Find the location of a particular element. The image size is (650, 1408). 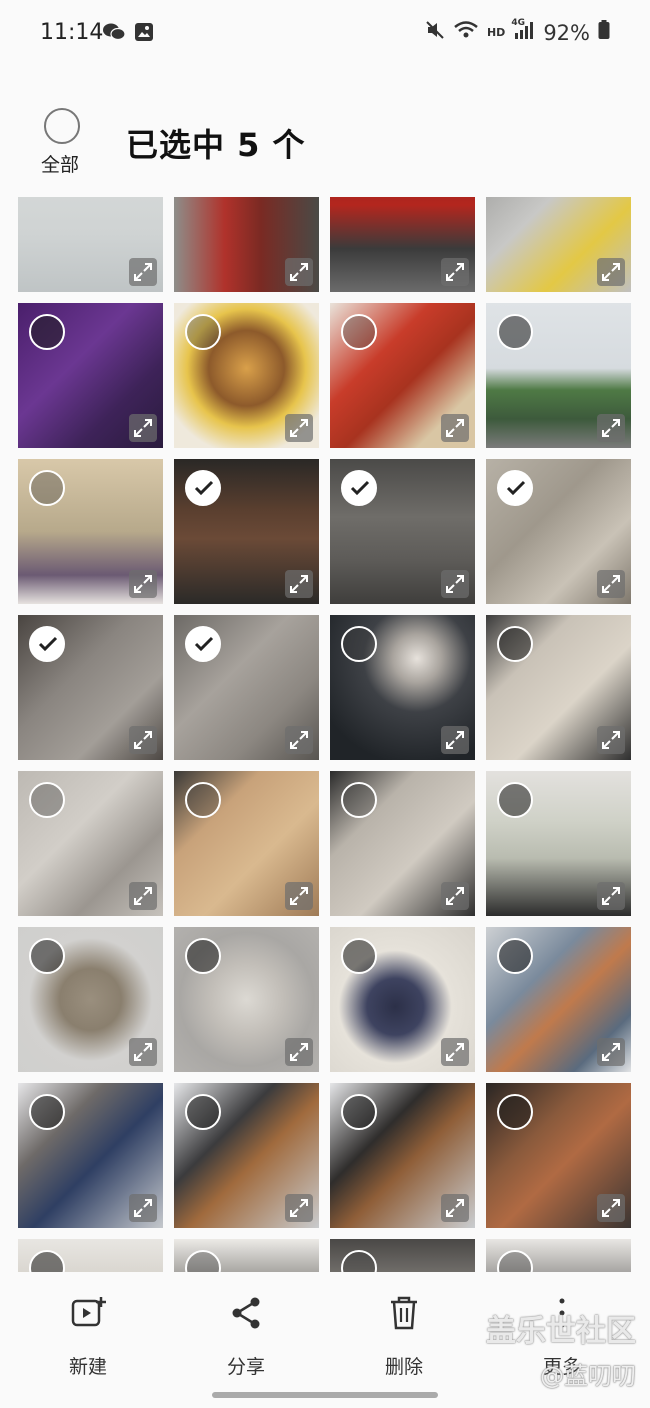

select-all-toggle: 全部 is located at coordinates (62, 142).